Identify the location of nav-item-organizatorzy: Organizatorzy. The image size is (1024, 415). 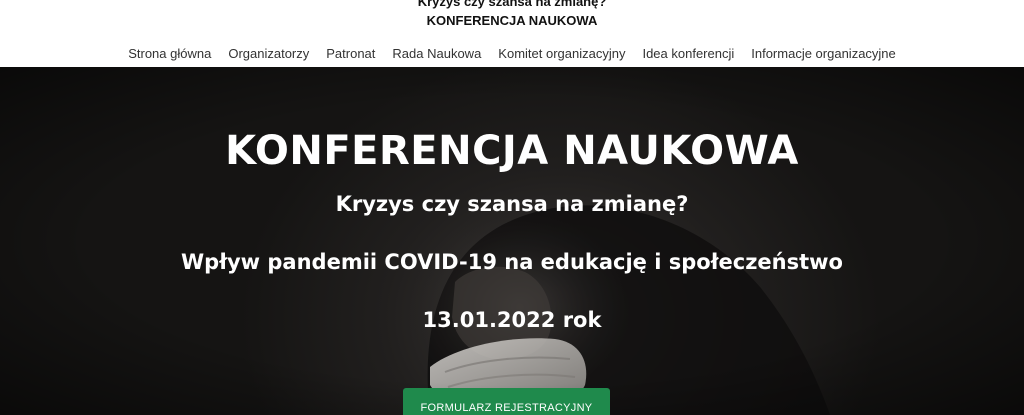
(268, 54).